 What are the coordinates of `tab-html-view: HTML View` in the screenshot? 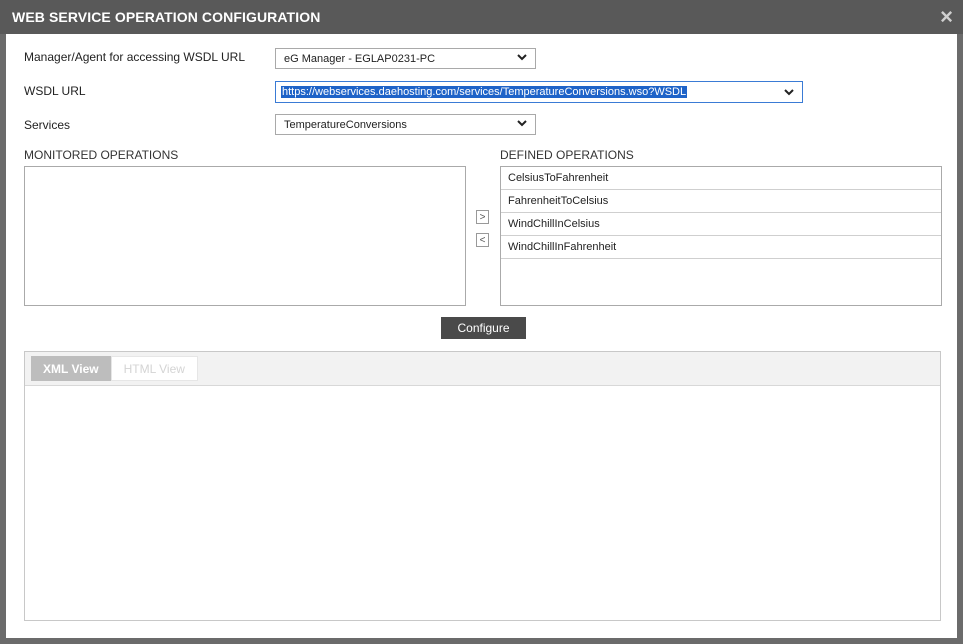 It's located at (154, 368).